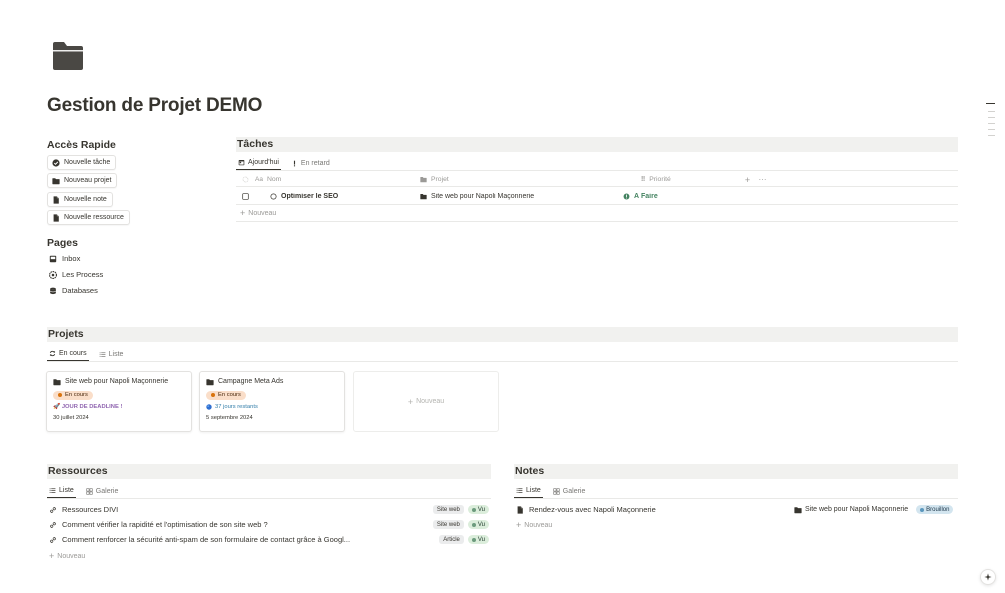 Image resolution: width=1005 pixels, height=593 pixels. Describe the element at coordinates (269, 471) in the screenshot. I see `resources-heading: Ressources` at that location.